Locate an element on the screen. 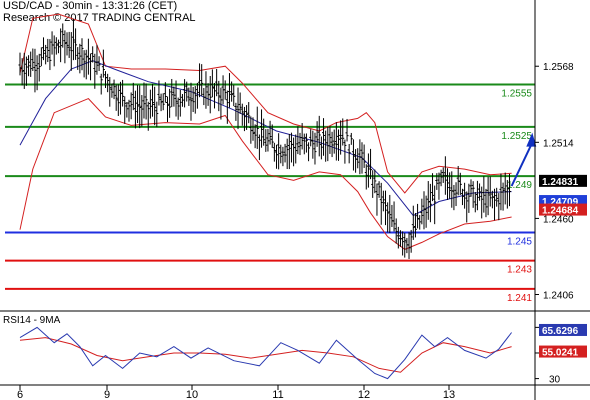  rsi-line is located at coordinates (265, 353).